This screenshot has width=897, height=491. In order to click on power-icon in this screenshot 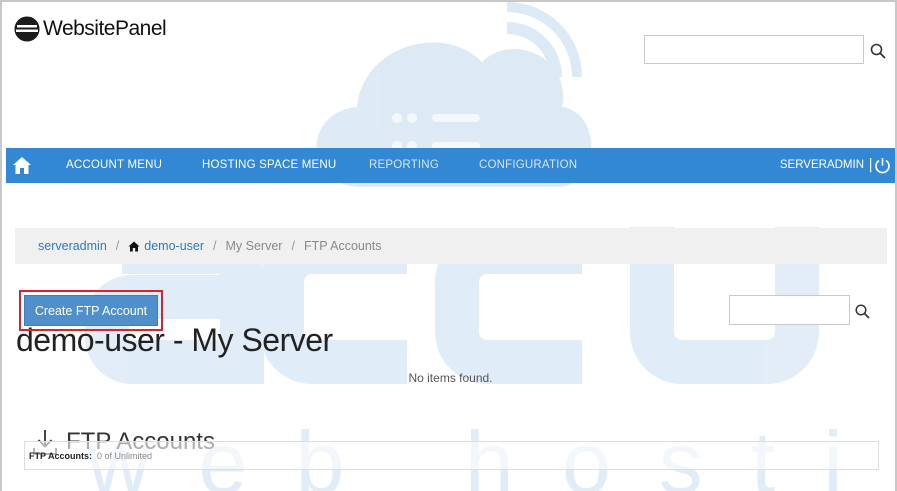, I will do `click(882, 165)`.